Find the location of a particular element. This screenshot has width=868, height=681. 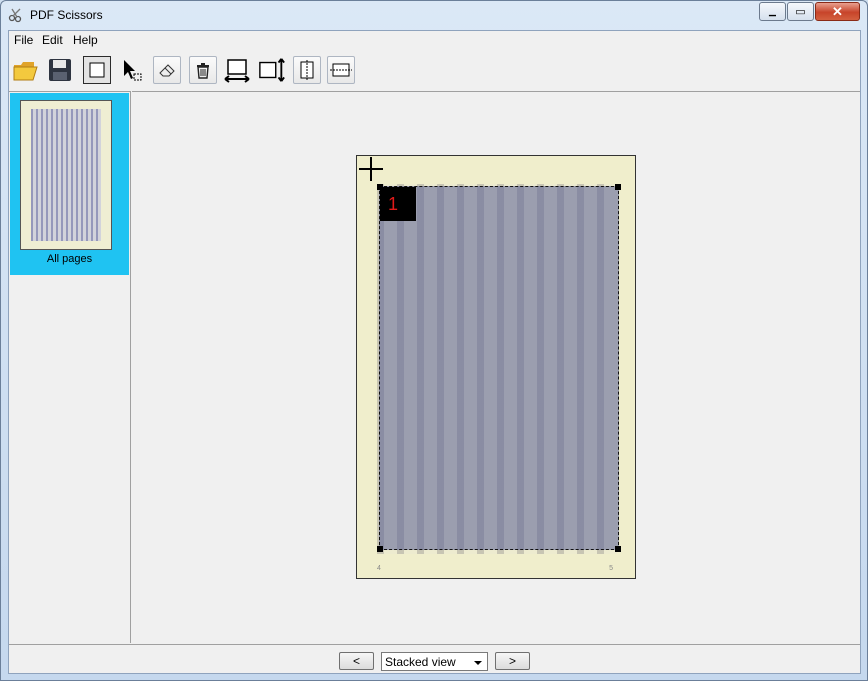

open-button is located at coordinates (26, 70).